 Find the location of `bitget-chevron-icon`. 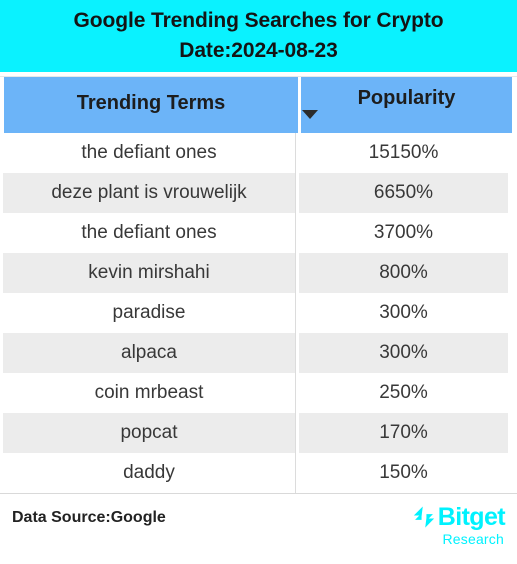

bitget-chevron-icon is located at coordinates (423, 517).